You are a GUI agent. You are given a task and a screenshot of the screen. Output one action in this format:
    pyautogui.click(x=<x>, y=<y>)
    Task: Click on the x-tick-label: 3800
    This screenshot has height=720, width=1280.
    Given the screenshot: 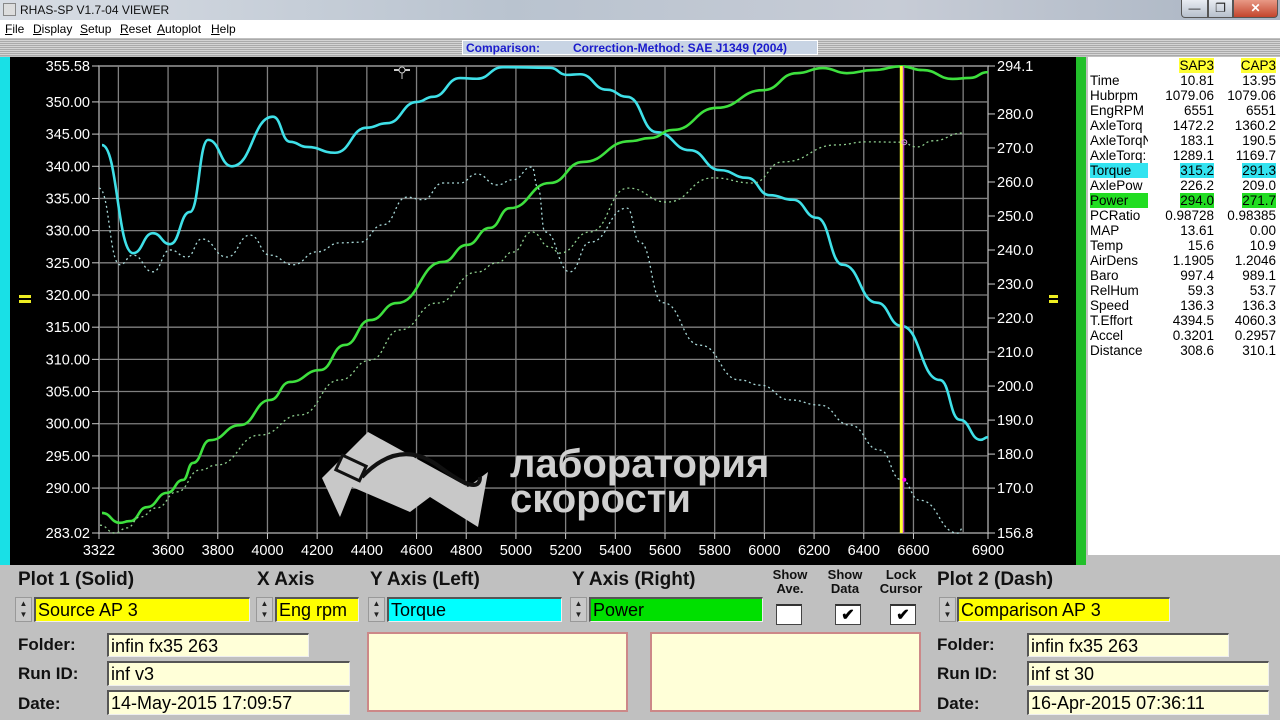 What is the action you would take?
    pyautogui.click(x=218, y=551)
    